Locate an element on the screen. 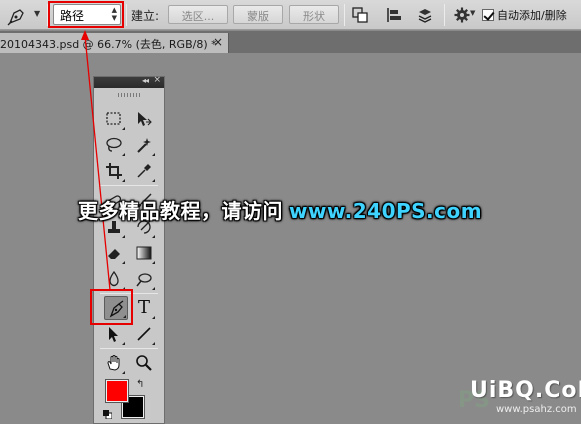 The width and height of the screenshot is (581, 424). banner-text: 更多精品教程，请访问 is located at coordinates (180, 211).